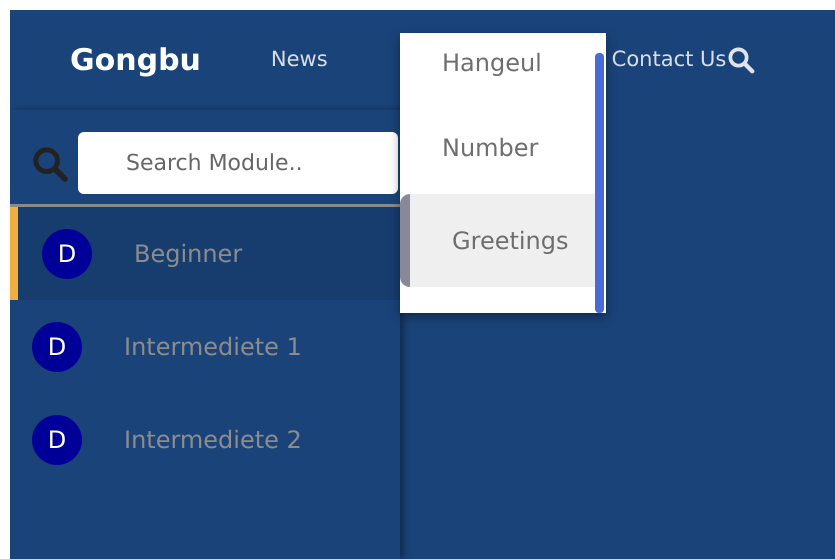 Image resolution: width=835 pixels, height=559 pixels. Describe the element at coordinates (498, 67) in the screenshot. I see `dropdown-item: Hangeul` at that location.